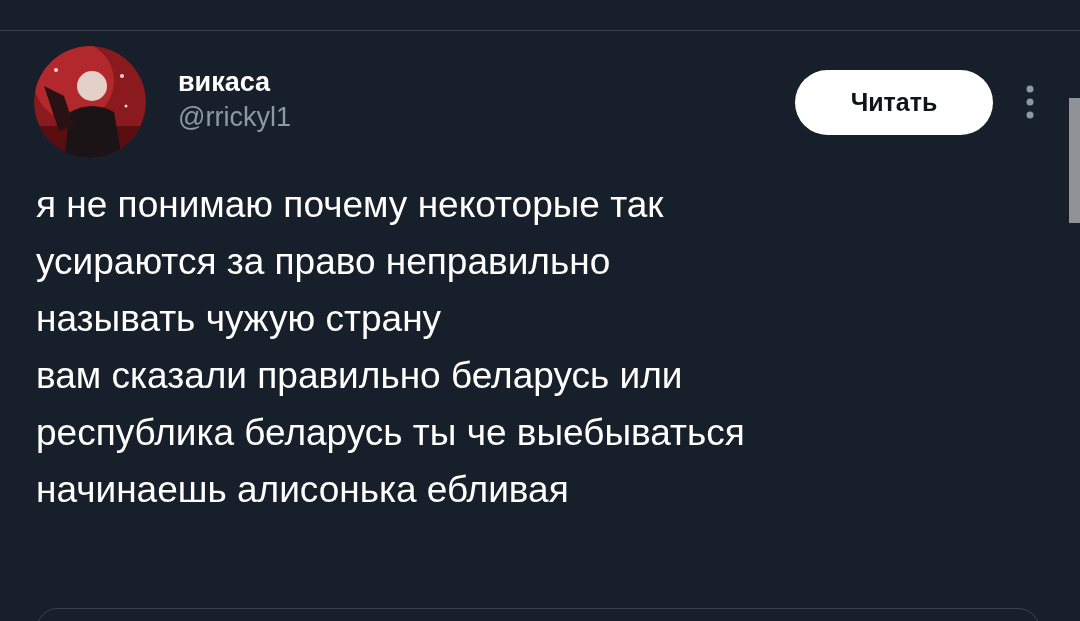  I want to click on follow-button: Читать, so click(894, 102).